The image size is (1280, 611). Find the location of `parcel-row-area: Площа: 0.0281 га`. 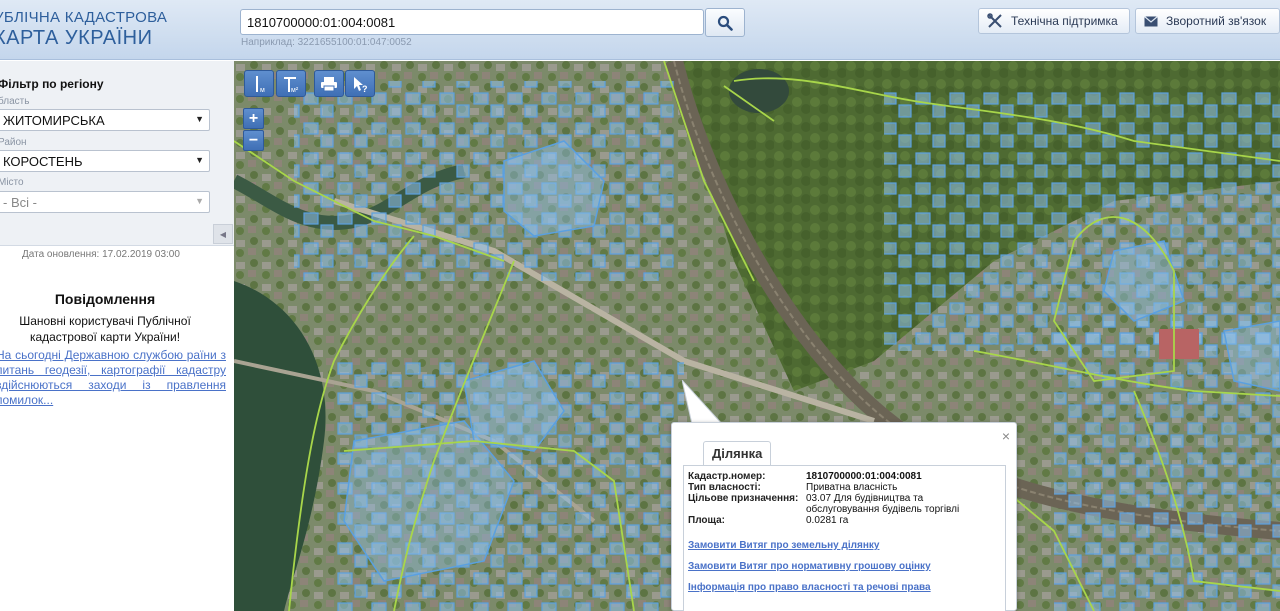

parcel-row-area: Площа: 0.0281 га is located at coordinates (844, 520).